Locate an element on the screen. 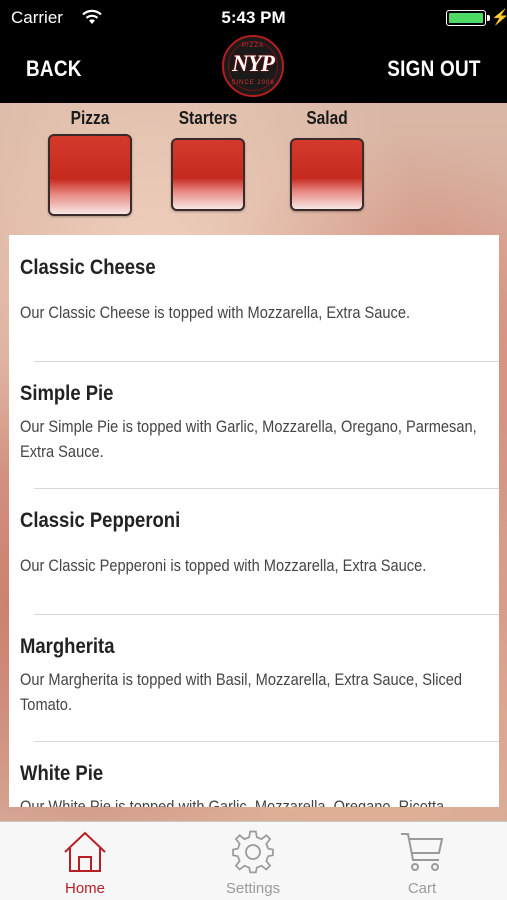  brand-logo: PIZZA NYP SINCE 2006 is located at coordinates (253, 66).